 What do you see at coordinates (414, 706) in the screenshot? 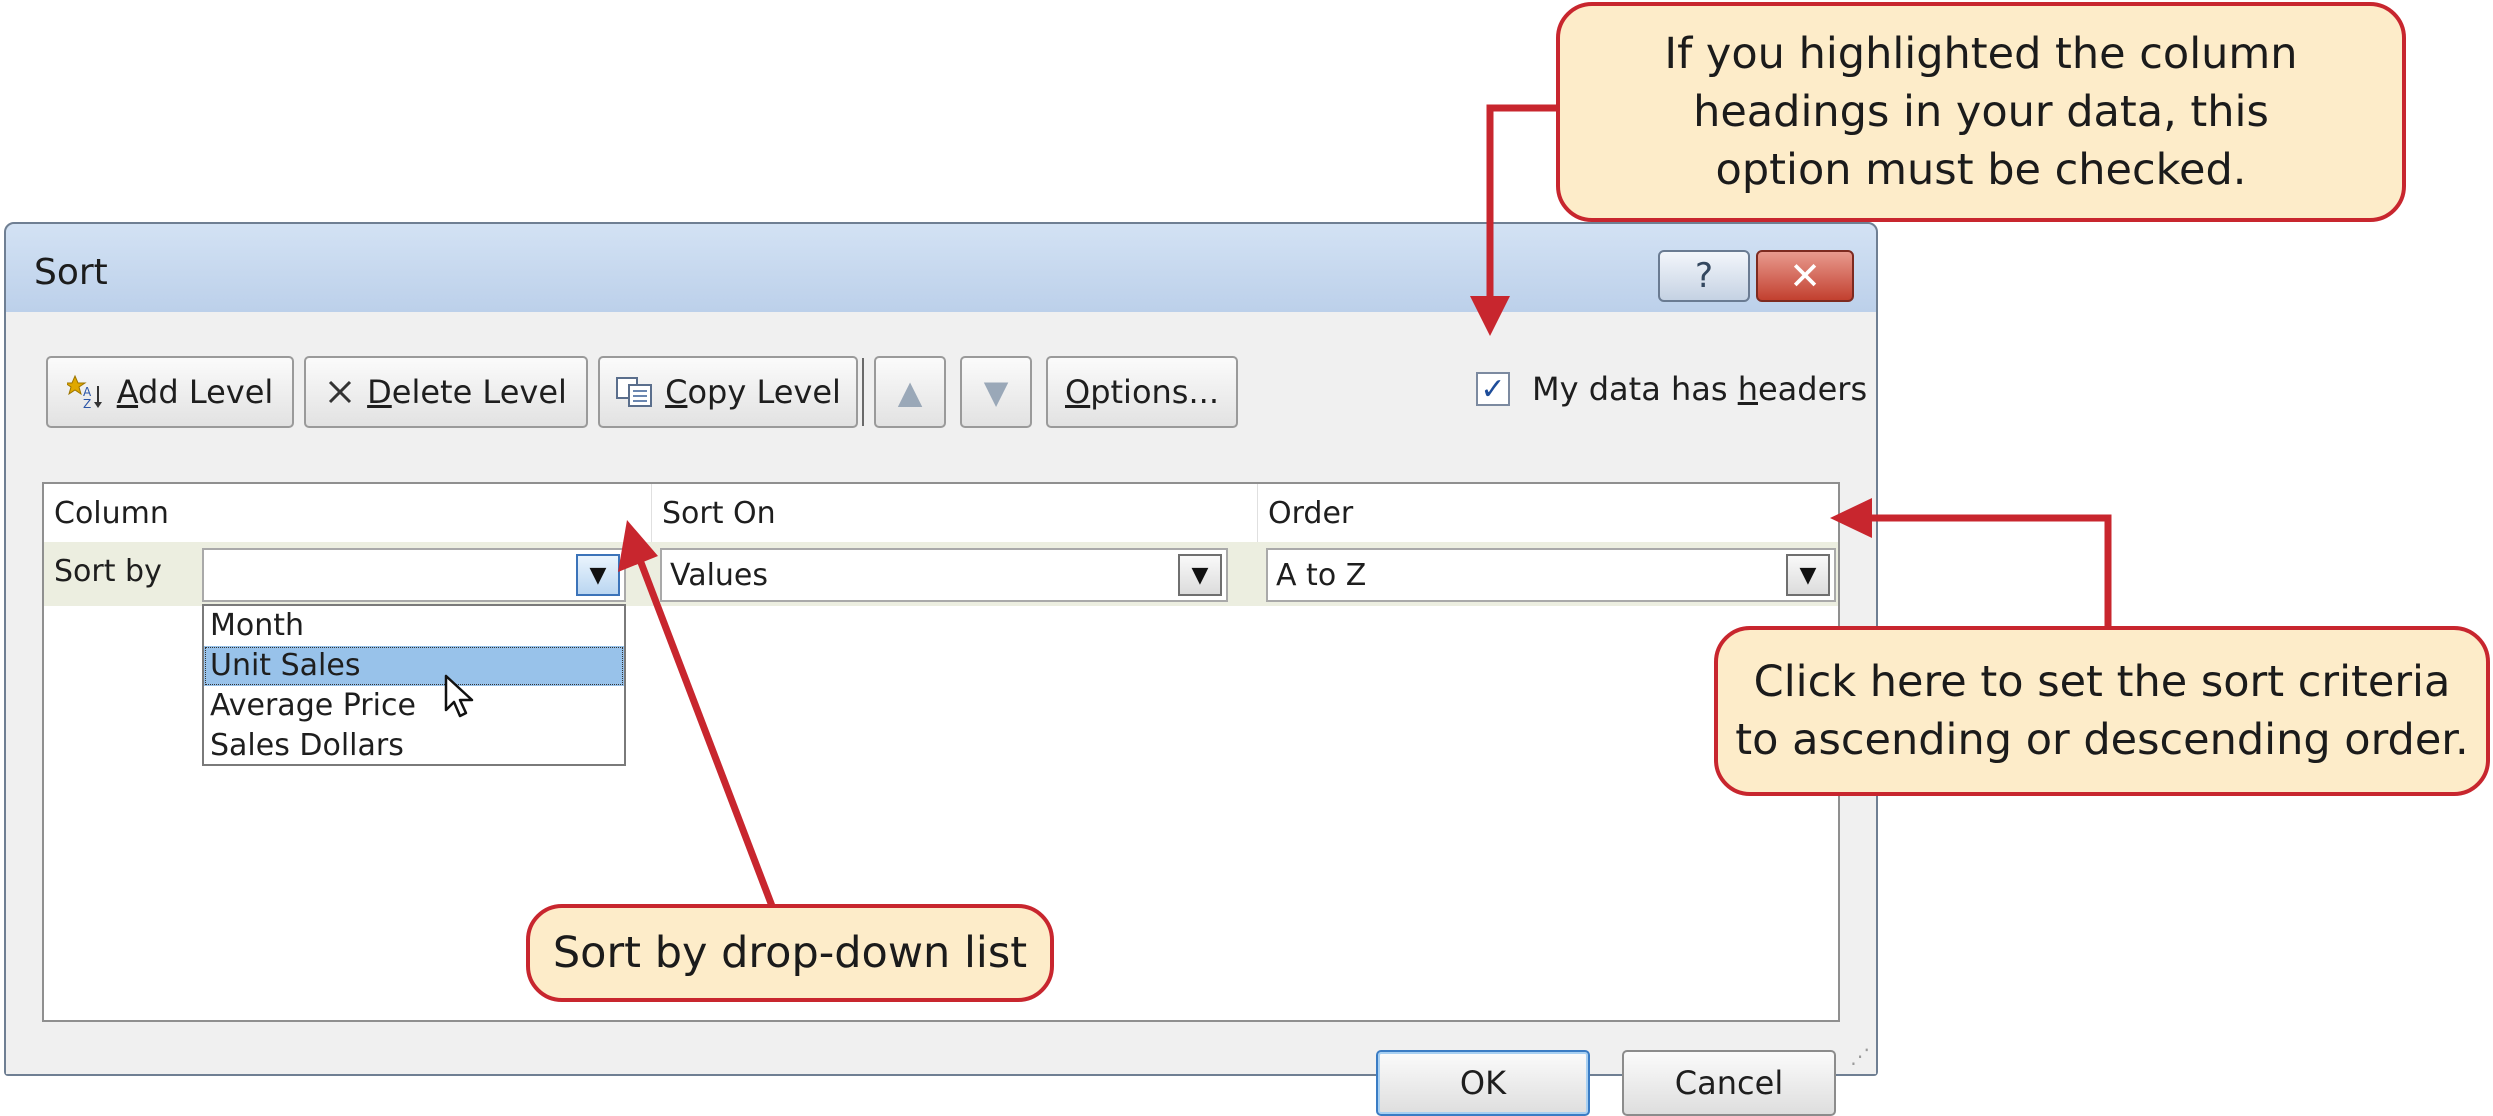
I see `dropdown-option-average-price: Average Price` at bounding box center [414, 706].